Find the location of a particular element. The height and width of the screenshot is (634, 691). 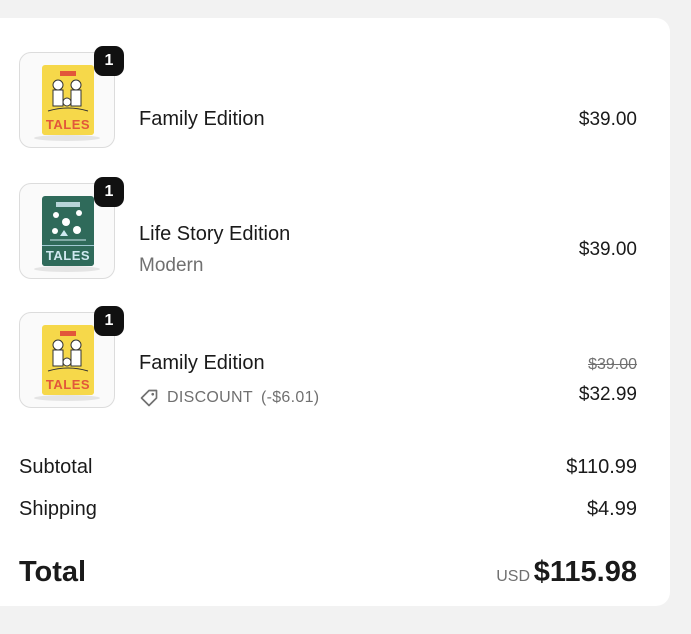

subtotal-value: $110.99 is located at coordinates (601, 467).